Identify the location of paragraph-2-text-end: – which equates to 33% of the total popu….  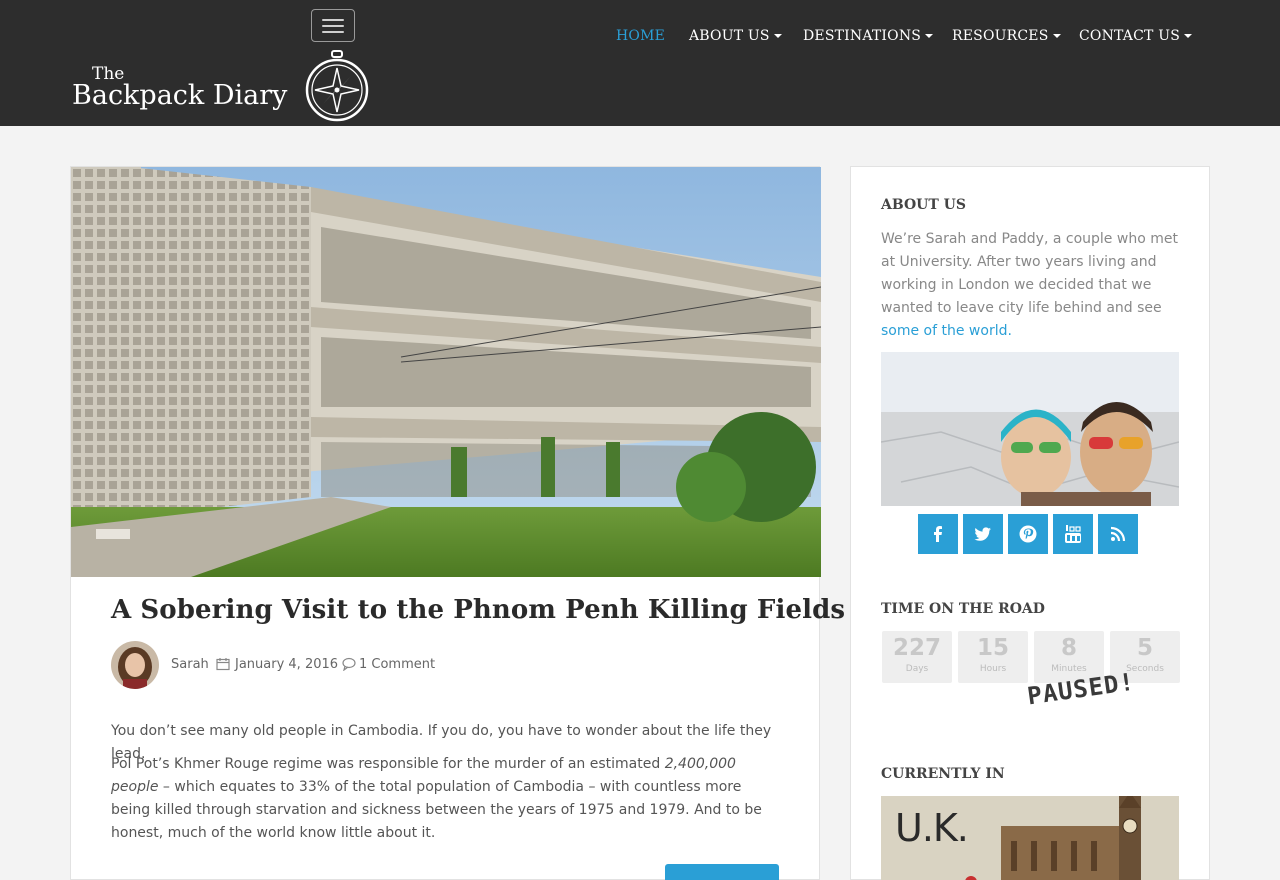
(436, 810).